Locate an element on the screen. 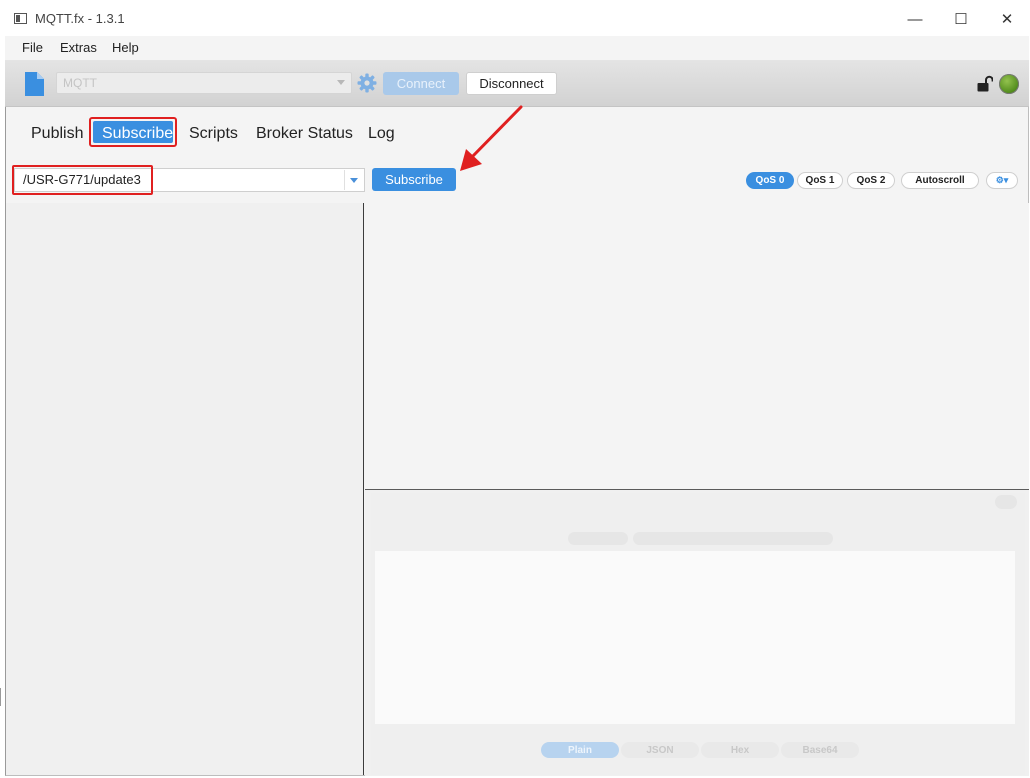  menu-bar is located at coordinates (517, 48).